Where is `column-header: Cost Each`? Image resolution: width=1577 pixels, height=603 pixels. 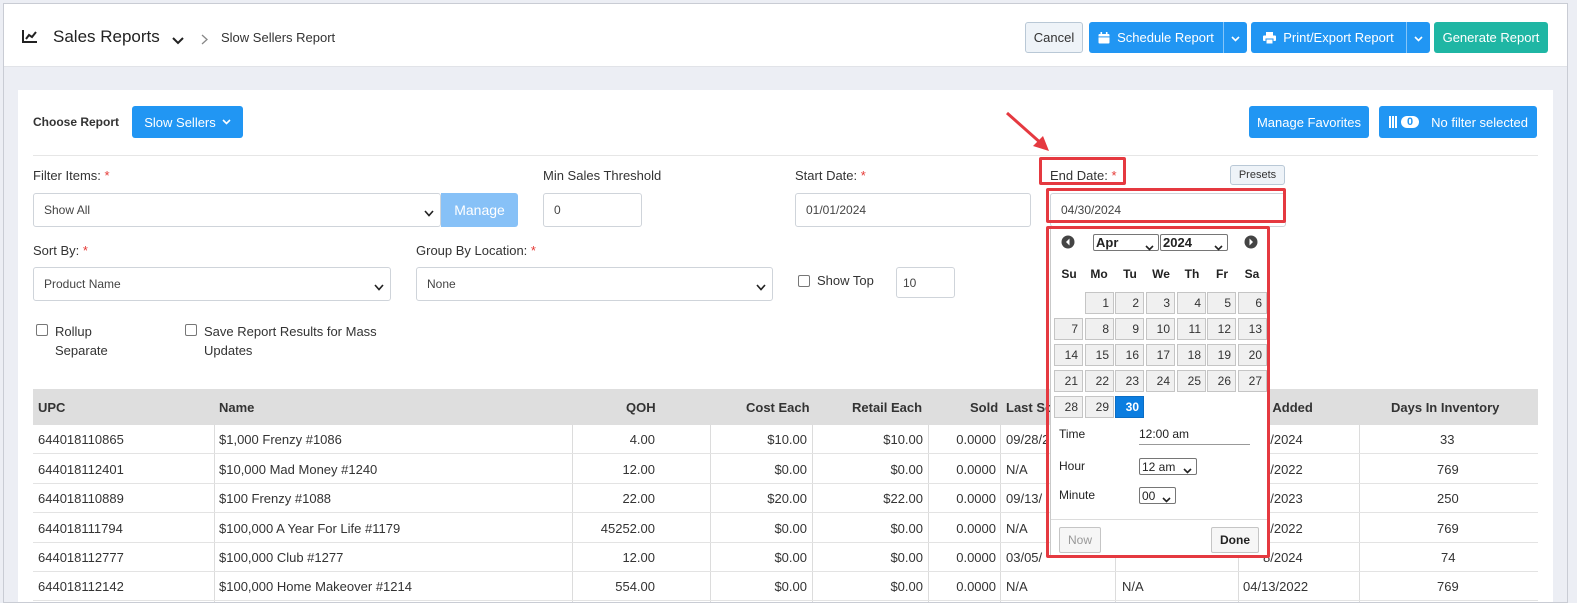 column-header: Cost Each is located at coordinates (778, 407).